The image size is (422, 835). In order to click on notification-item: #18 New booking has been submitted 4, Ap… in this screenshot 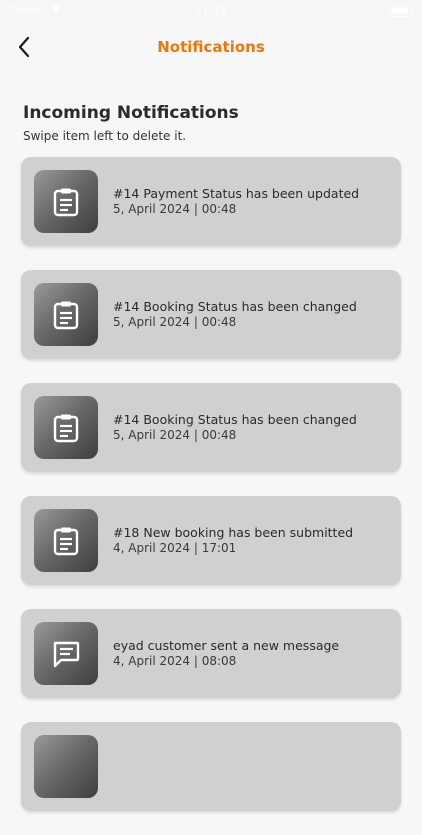, I will do `click(211, 540)`.